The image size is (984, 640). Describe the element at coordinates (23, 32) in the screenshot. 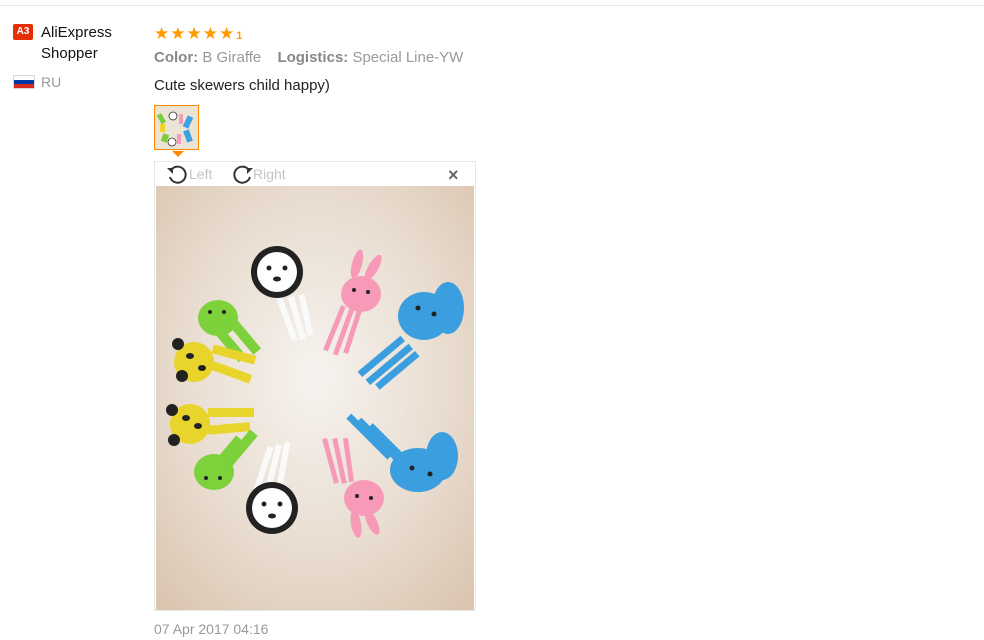

I see `buyer-level-badge: A3` at that location.